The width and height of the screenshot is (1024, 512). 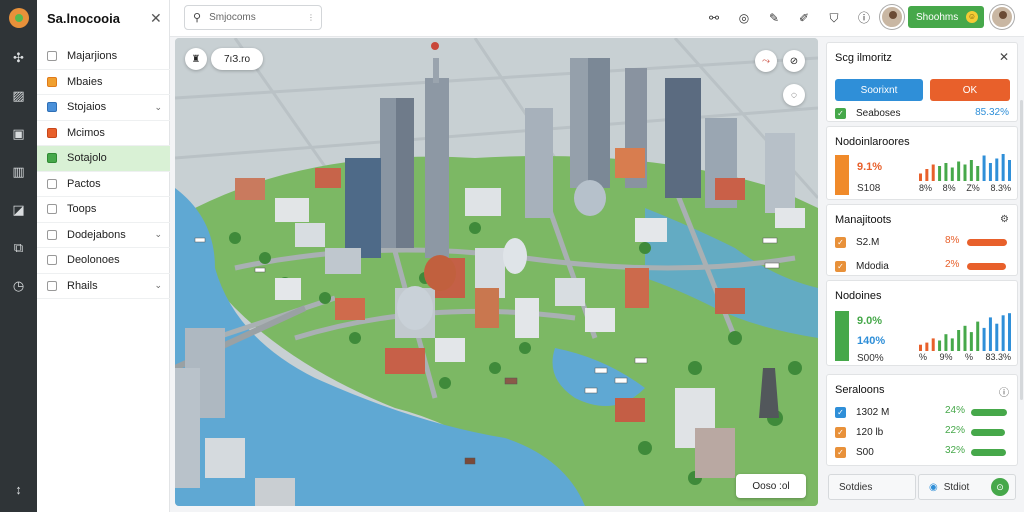 What do you see at coordinates (103, 133) in the screenshot?
I see `sidebar-item-3: Mcimos` at bounding box center [103, 133].